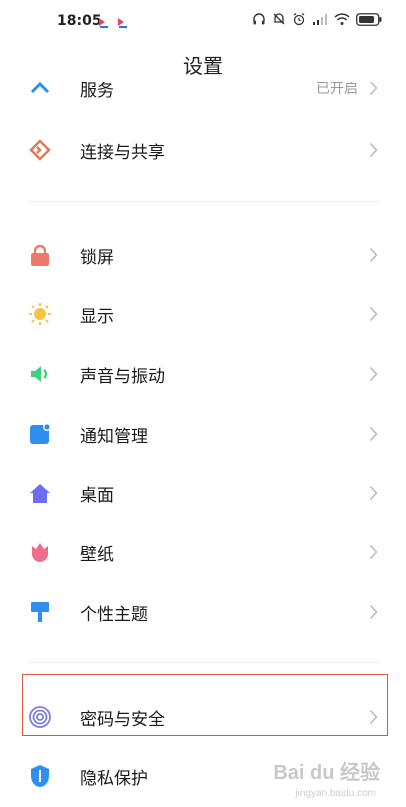 The width and height of the screenshot is (406, 807). What do you see at coordinates (203, 66) in the screenshot?
I see `page-title: 设置` at bounding box center [203, 66].